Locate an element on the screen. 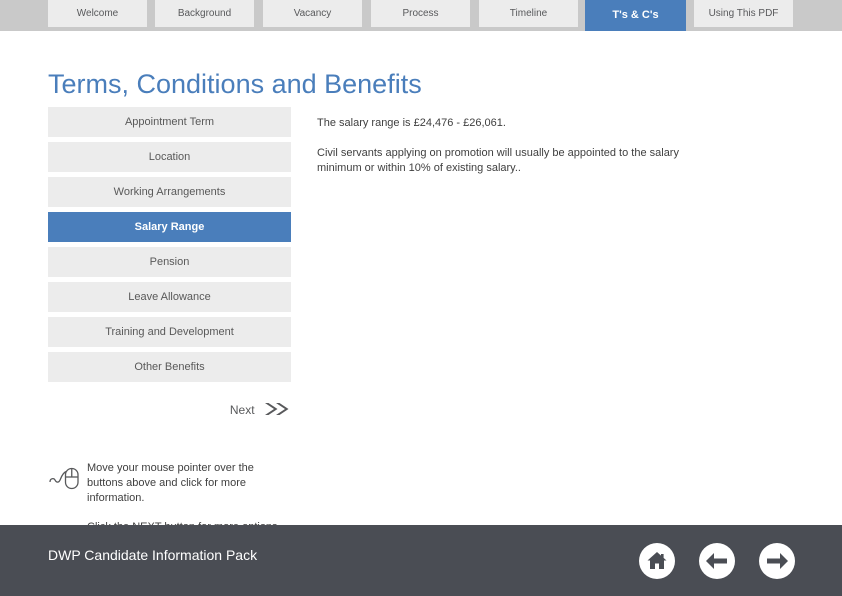 Image resolution: width=842 pixels, height=596 pixels. tab-welcome: Welcome is located at coordinates (97, 13).